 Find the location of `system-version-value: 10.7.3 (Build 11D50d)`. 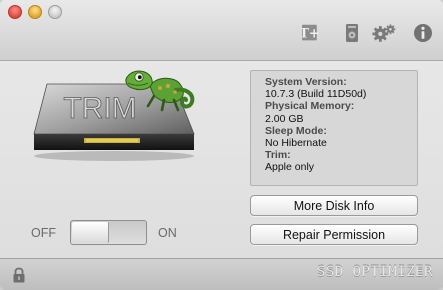

system-version-value: 10.7.3 (Build 11D50d) is located at coordinates (316, 94).